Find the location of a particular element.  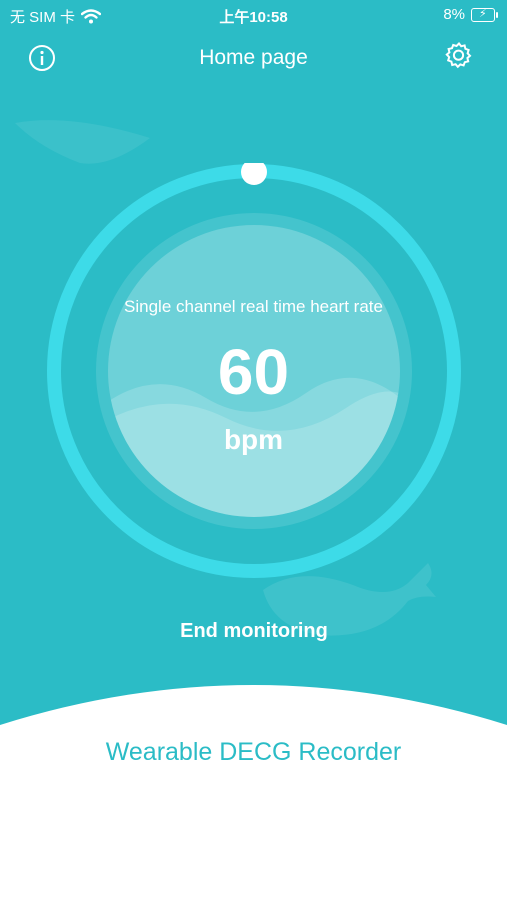

app-name: Wearable DECG Recorder is located at coordinates (253, 752).